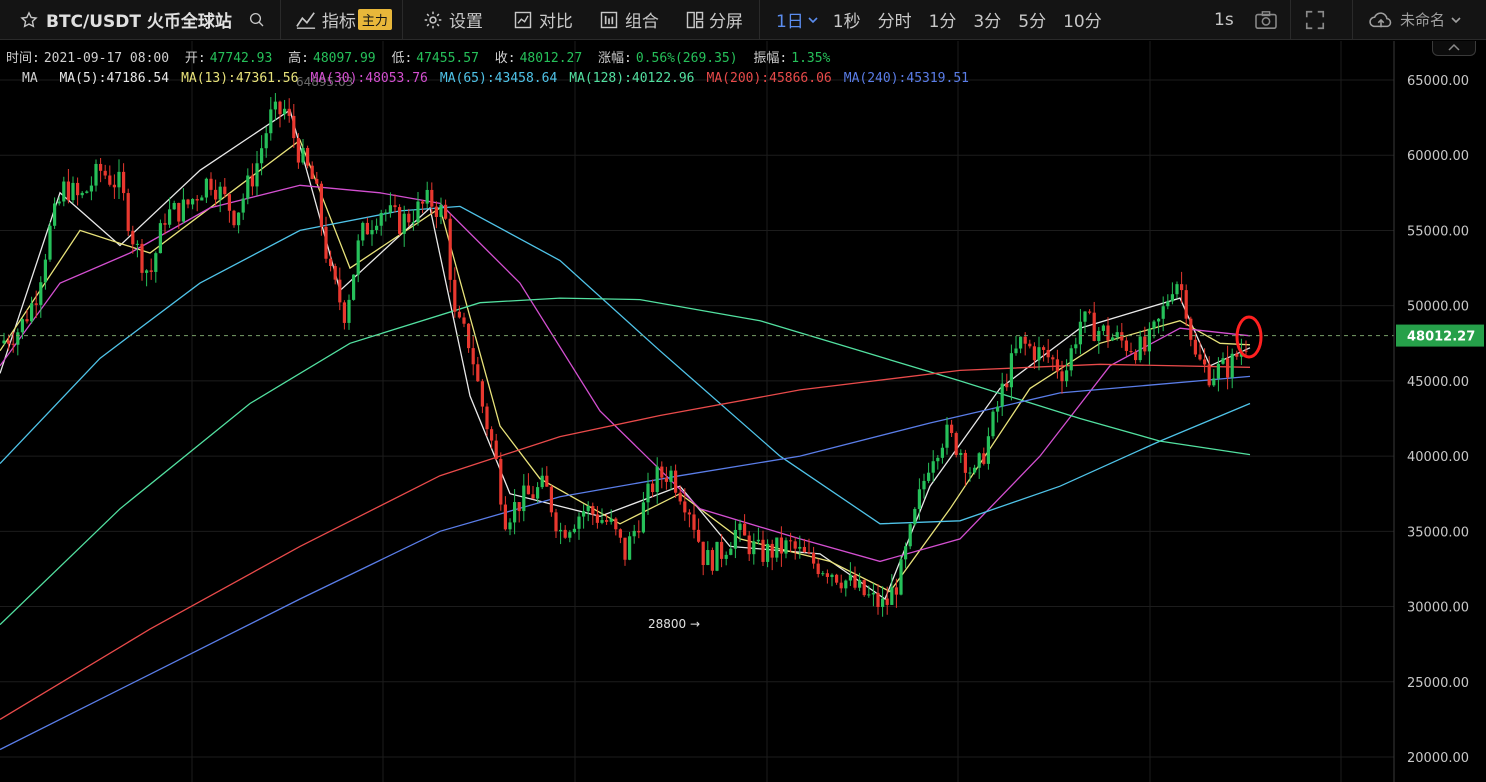 Image resolution: width=1486 pixels, height=782 pixels. What do you see at coordinates (641, 22) in the screenshot?
I see `combo-label: 组合` at bounding box center [641, 22].